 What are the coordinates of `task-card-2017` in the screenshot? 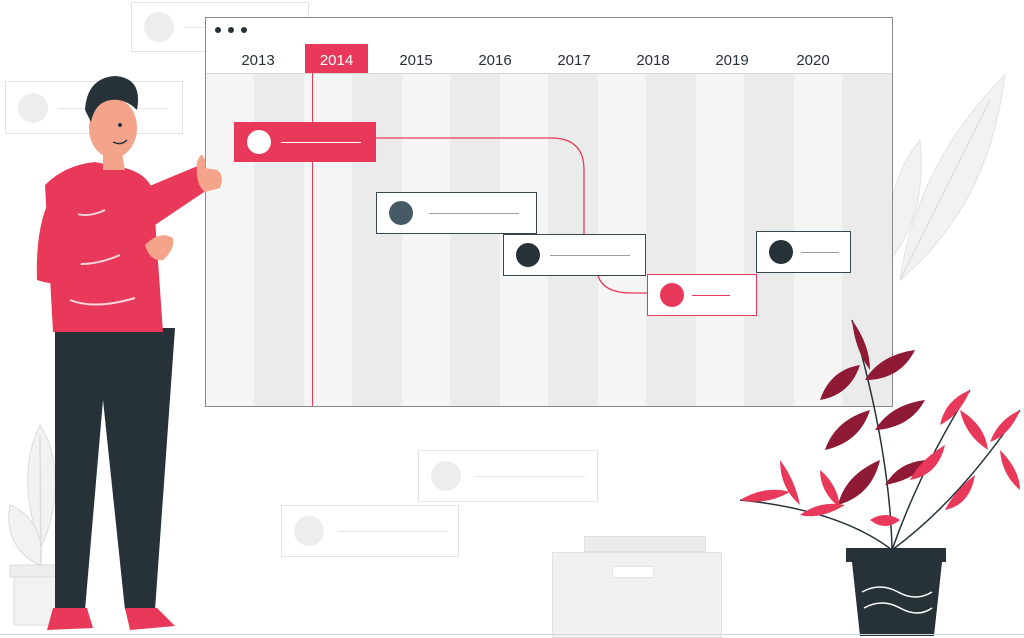 It's located at (574, 255).